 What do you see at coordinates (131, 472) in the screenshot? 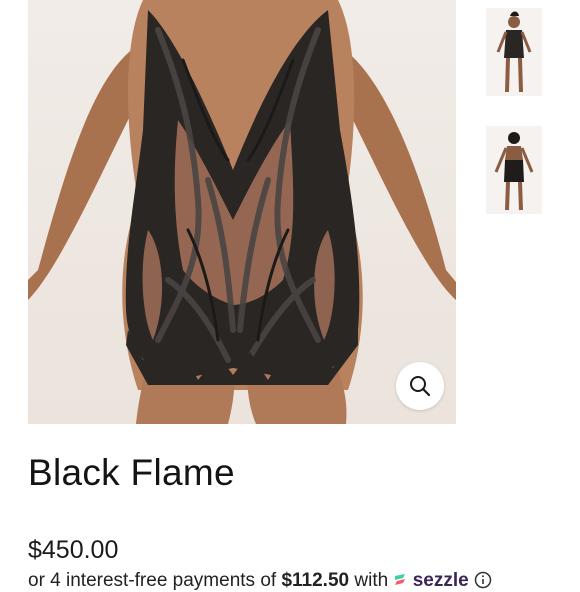
I see `product-title: Black Flame` at bounding box center [131, 472].